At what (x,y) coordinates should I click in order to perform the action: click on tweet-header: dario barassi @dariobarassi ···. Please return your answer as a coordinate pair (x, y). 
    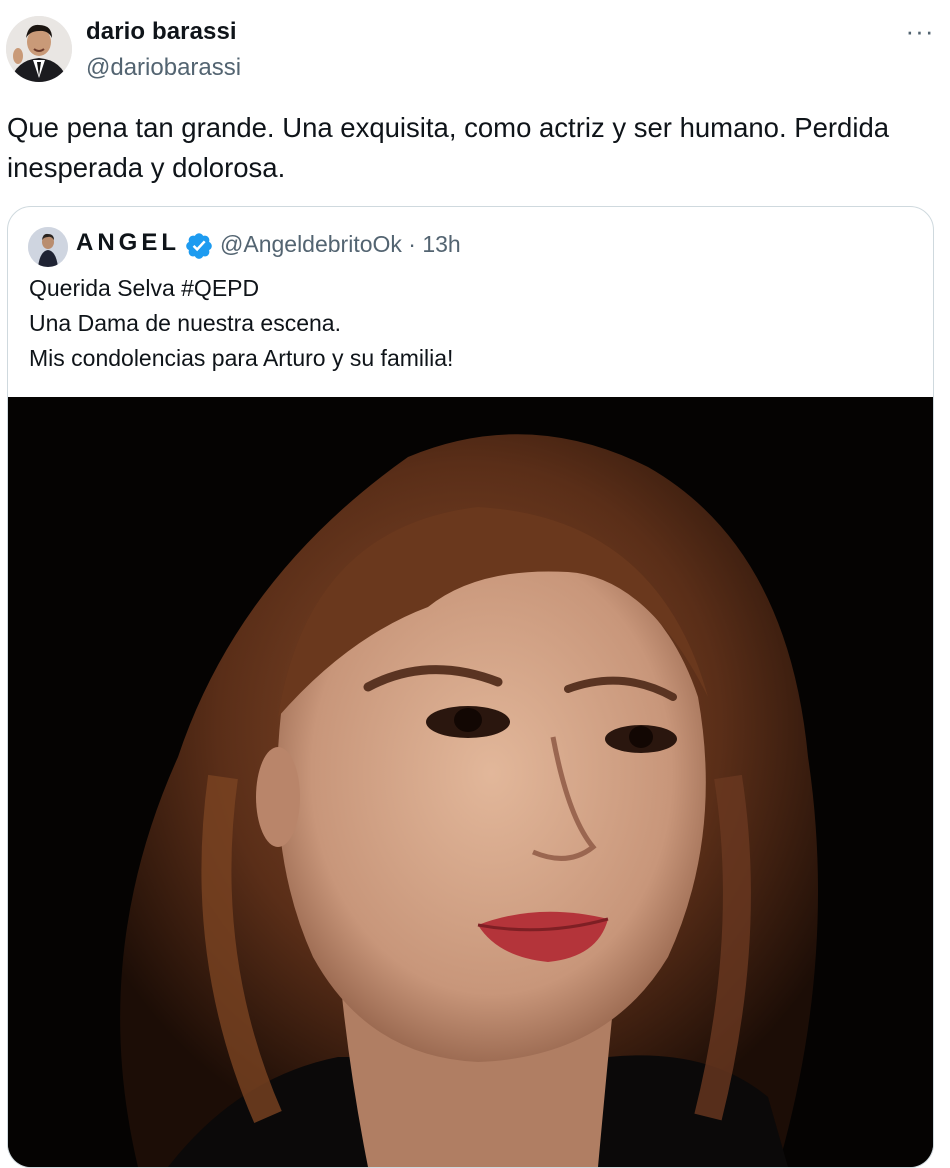
    Looking at the image, I should click on (475, 50).